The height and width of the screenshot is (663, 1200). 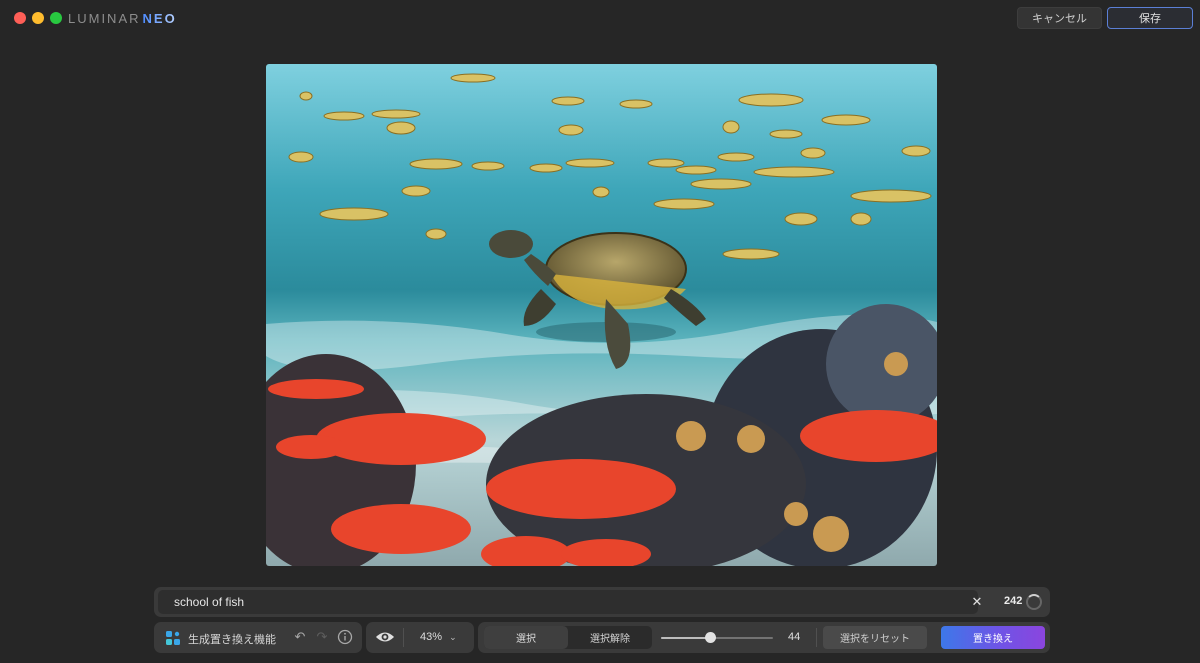 What do you see at coordinates (993, 637) in the screenshot?
I see `replace-button: 置き換え` at bounding box center [993, 637].